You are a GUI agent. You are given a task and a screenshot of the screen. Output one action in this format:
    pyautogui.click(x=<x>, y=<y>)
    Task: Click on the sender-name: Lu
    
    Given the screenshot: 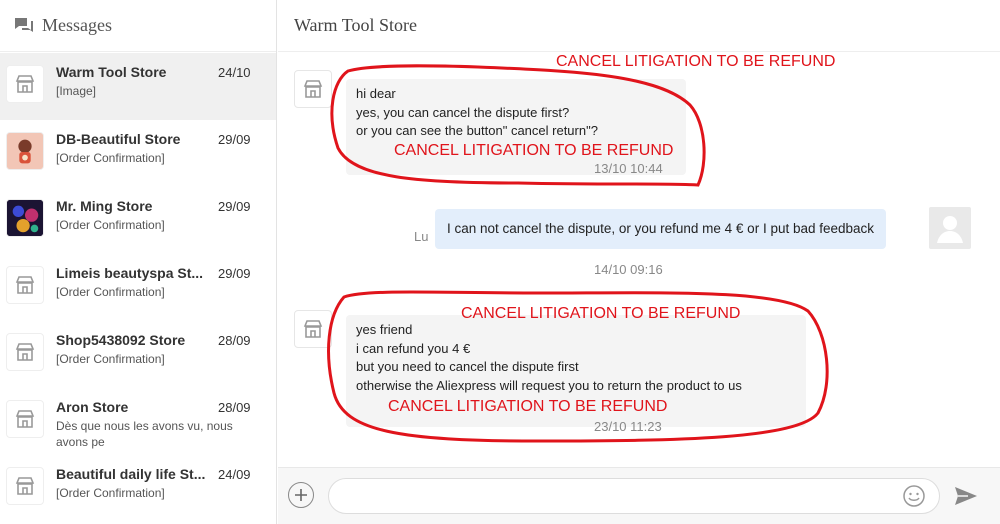 What is the action you would take?
    pyautogui.click(x=421, y=236)
    